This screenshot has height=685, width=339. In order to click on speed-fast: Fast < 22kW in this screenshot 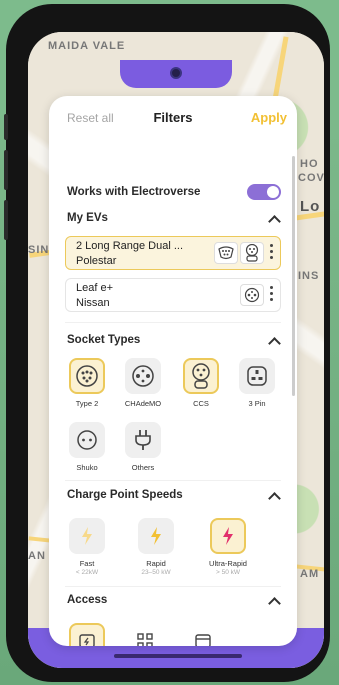, I will do `click(87, 547)`.